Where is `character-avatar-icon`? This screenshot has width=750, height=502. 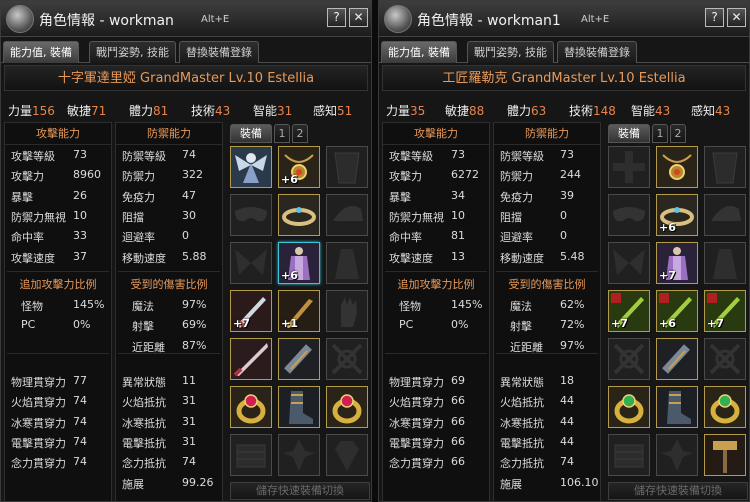
character-avatar-icon is located at coordinates (398, 19).